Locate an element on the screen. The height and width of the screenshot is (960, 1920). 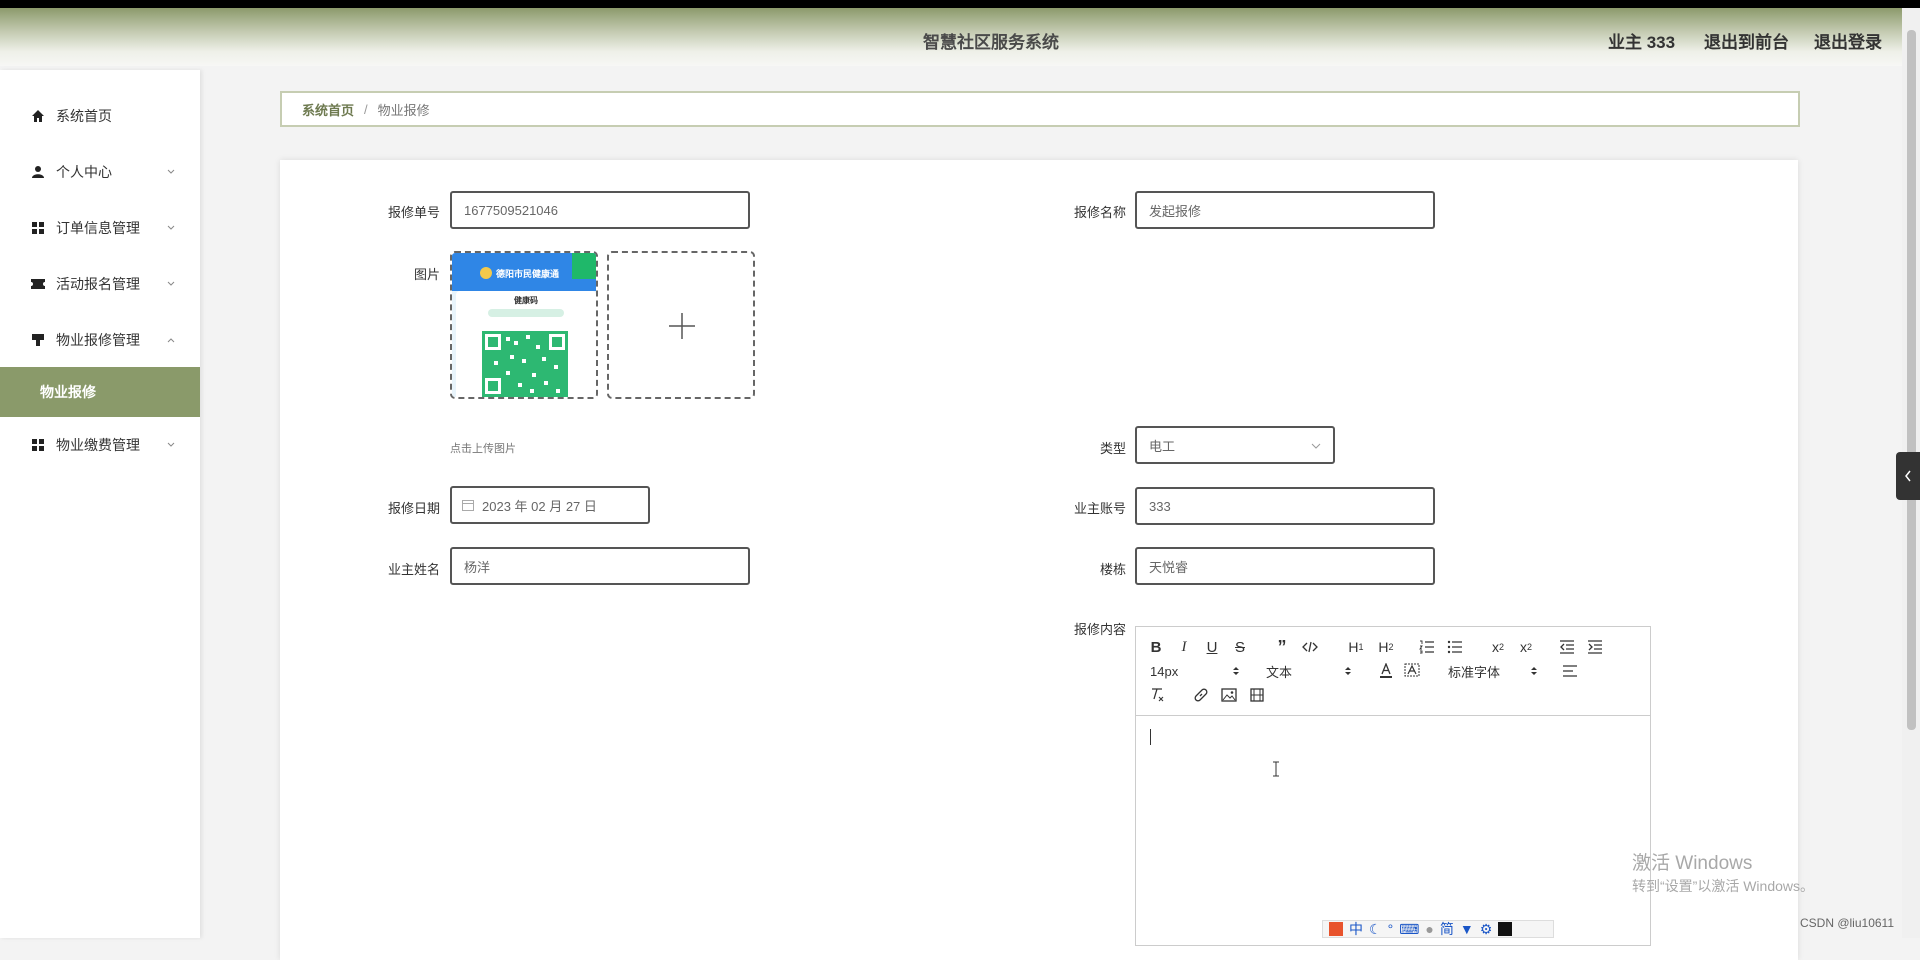
code-icon is located at coordinates (1310, 647).